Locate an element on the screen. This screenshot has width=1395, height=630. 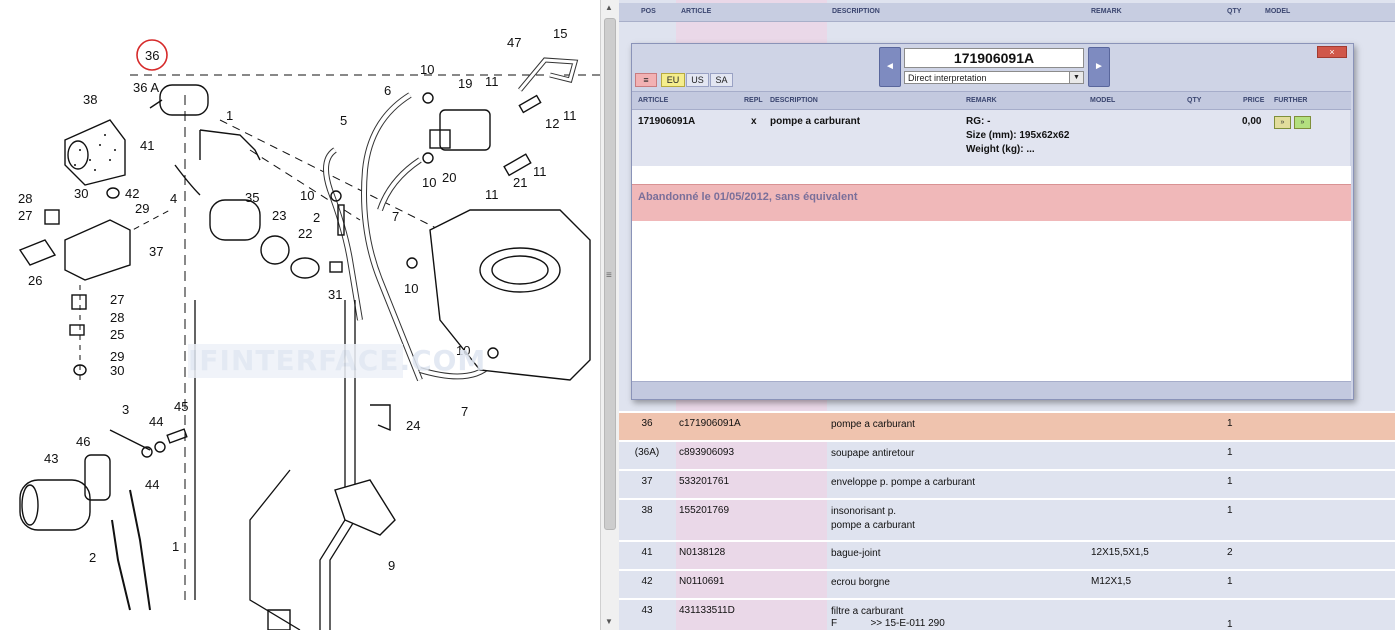
svg-text: 20 is located at coordinates (449, 177).